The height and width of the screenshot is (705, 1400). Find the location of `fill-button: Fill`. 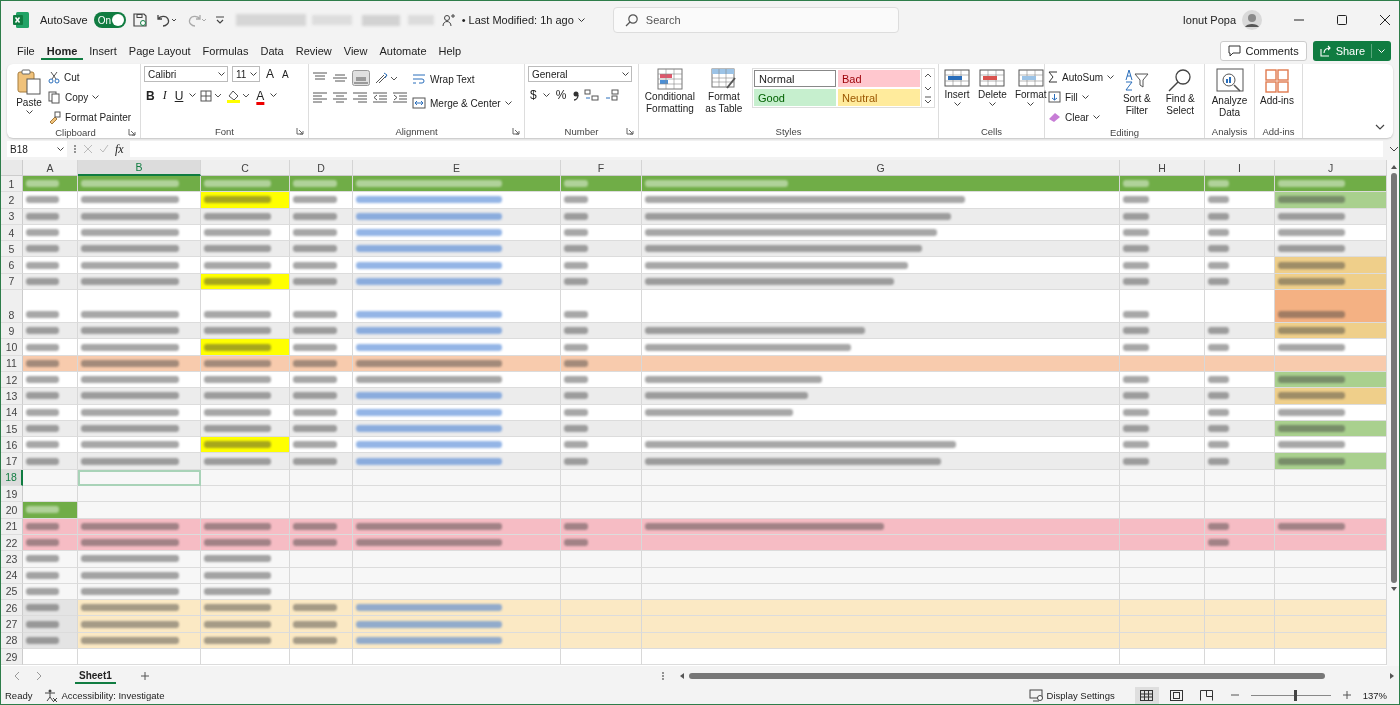

fill-button: Fill is located at coordinates (1081, 97).